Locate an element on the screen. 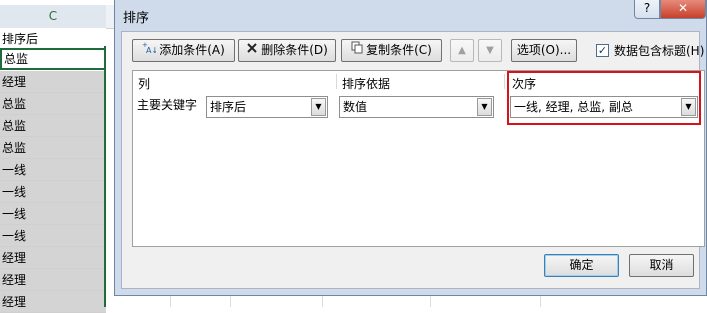  column-select: 排序后 ▼ is located at coordinates (267, 107).